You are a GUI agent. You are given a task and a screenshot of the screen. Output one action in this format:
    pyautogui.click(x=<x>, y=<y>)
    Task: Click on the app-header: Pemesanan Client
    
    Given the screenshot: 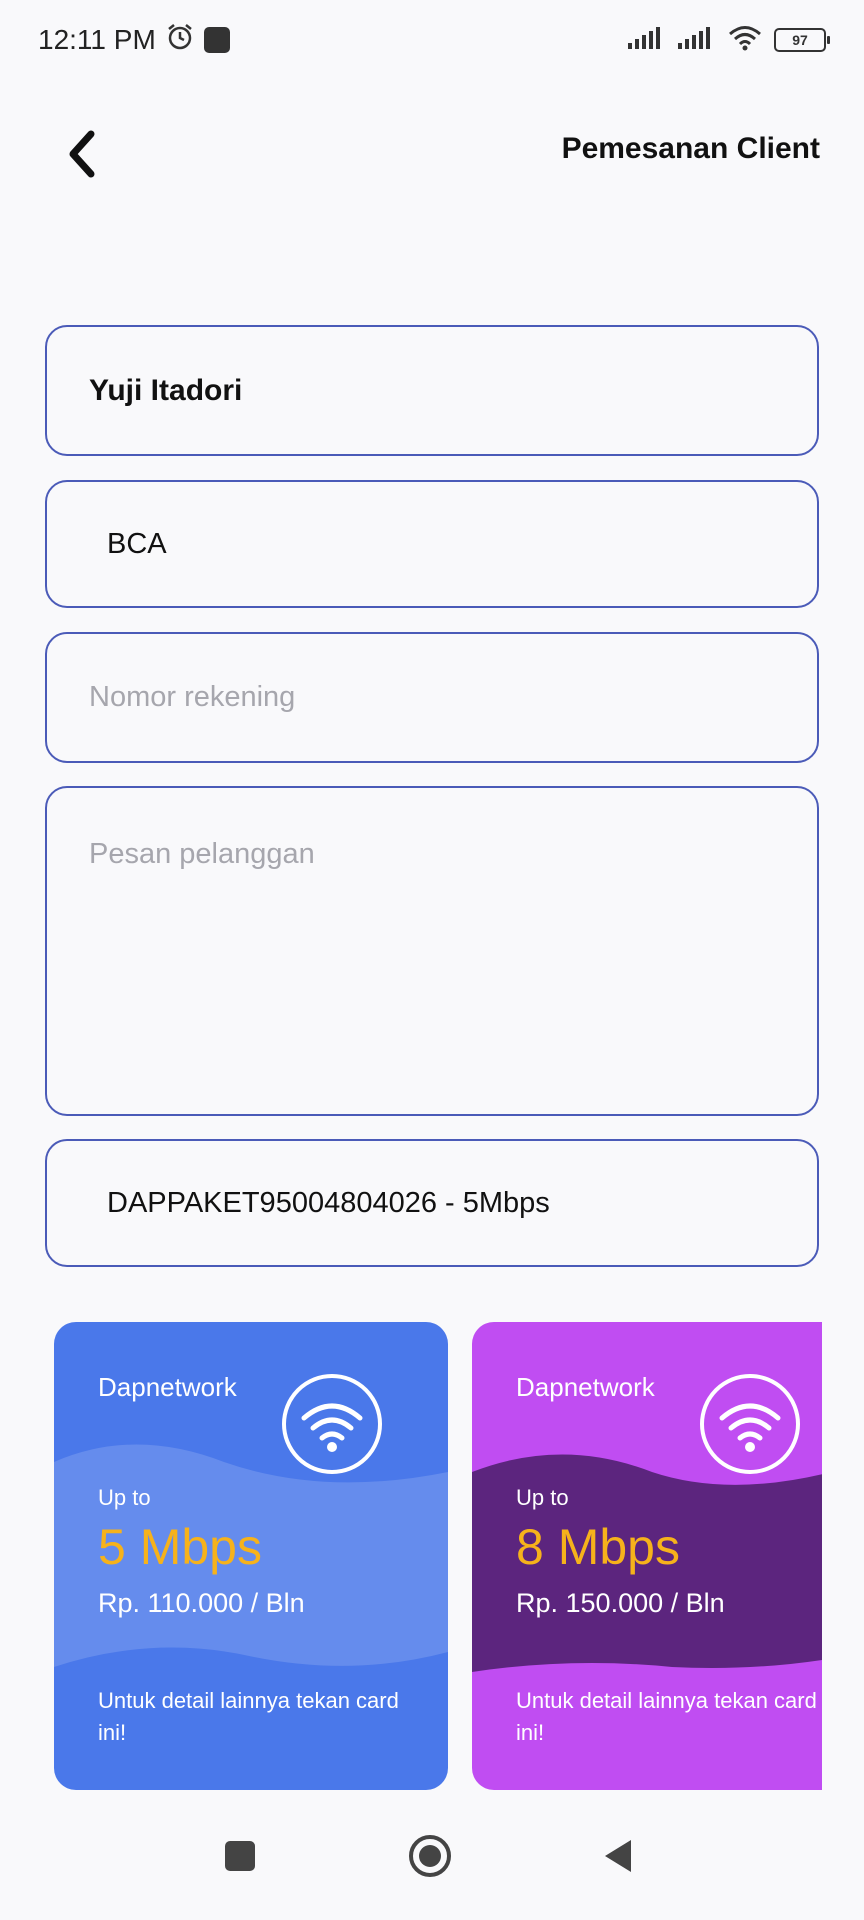 What is the action you would take?
    pyautogui.click(x=432, y=150)
    